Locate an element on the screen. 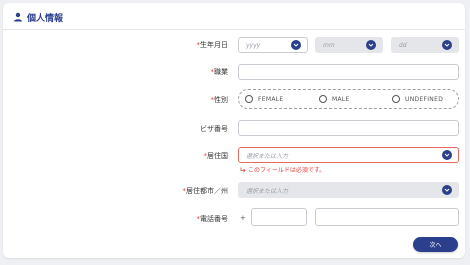 The height and width of the screenshot is (265, 470). gender-option-undefined: UNDEFINED is located at coordinates (417, 99).